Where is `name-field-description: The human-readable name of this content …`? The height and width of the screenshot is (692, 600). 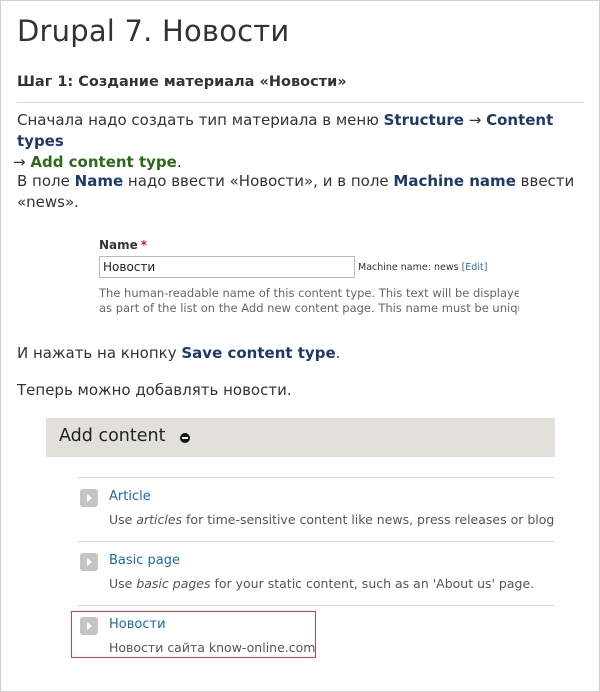
name-field-description: The human-readable name of this content … is located at coordinates (309, 300).